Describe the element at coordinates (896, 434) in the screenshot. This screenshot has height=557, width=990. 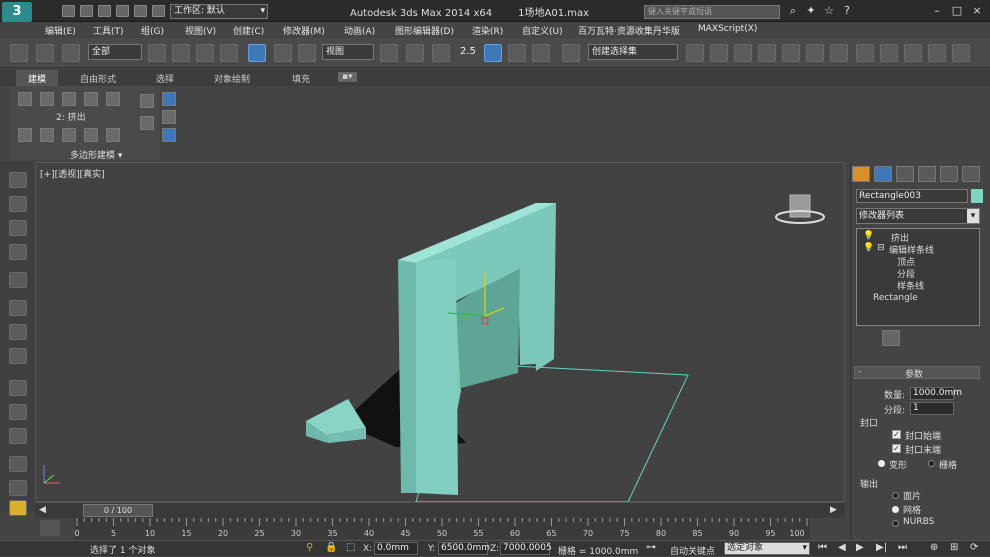
I see `cap-start-checkbox: ✓` at that location.